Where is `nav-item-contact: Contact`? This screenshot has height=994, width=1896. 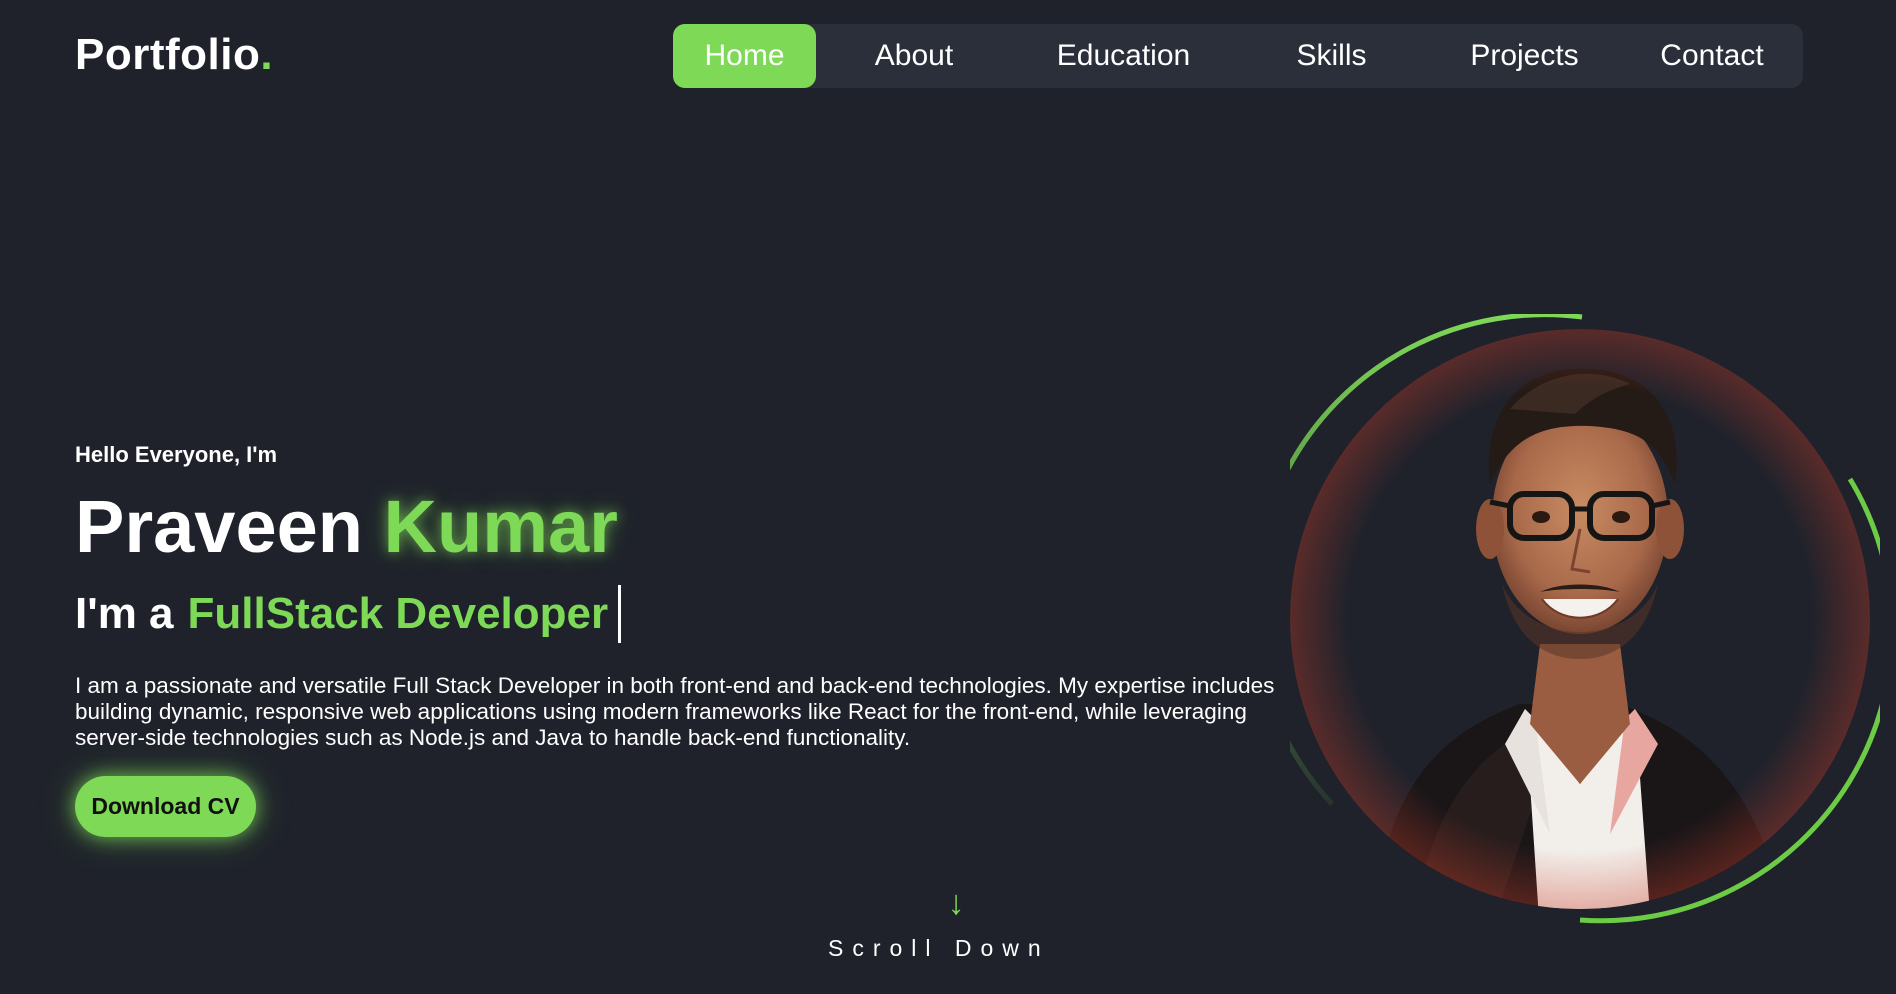
nav-item-contact: Contact is located at coordinates (1712, 56).